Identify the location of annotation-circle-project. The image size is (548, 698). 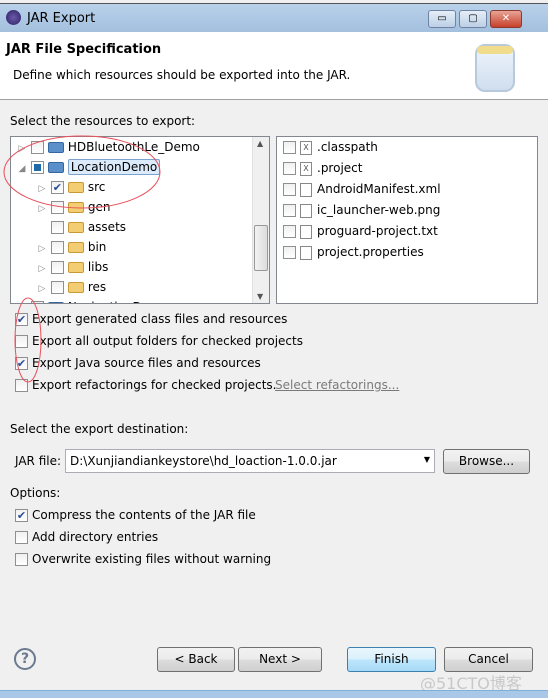
(82, 172).